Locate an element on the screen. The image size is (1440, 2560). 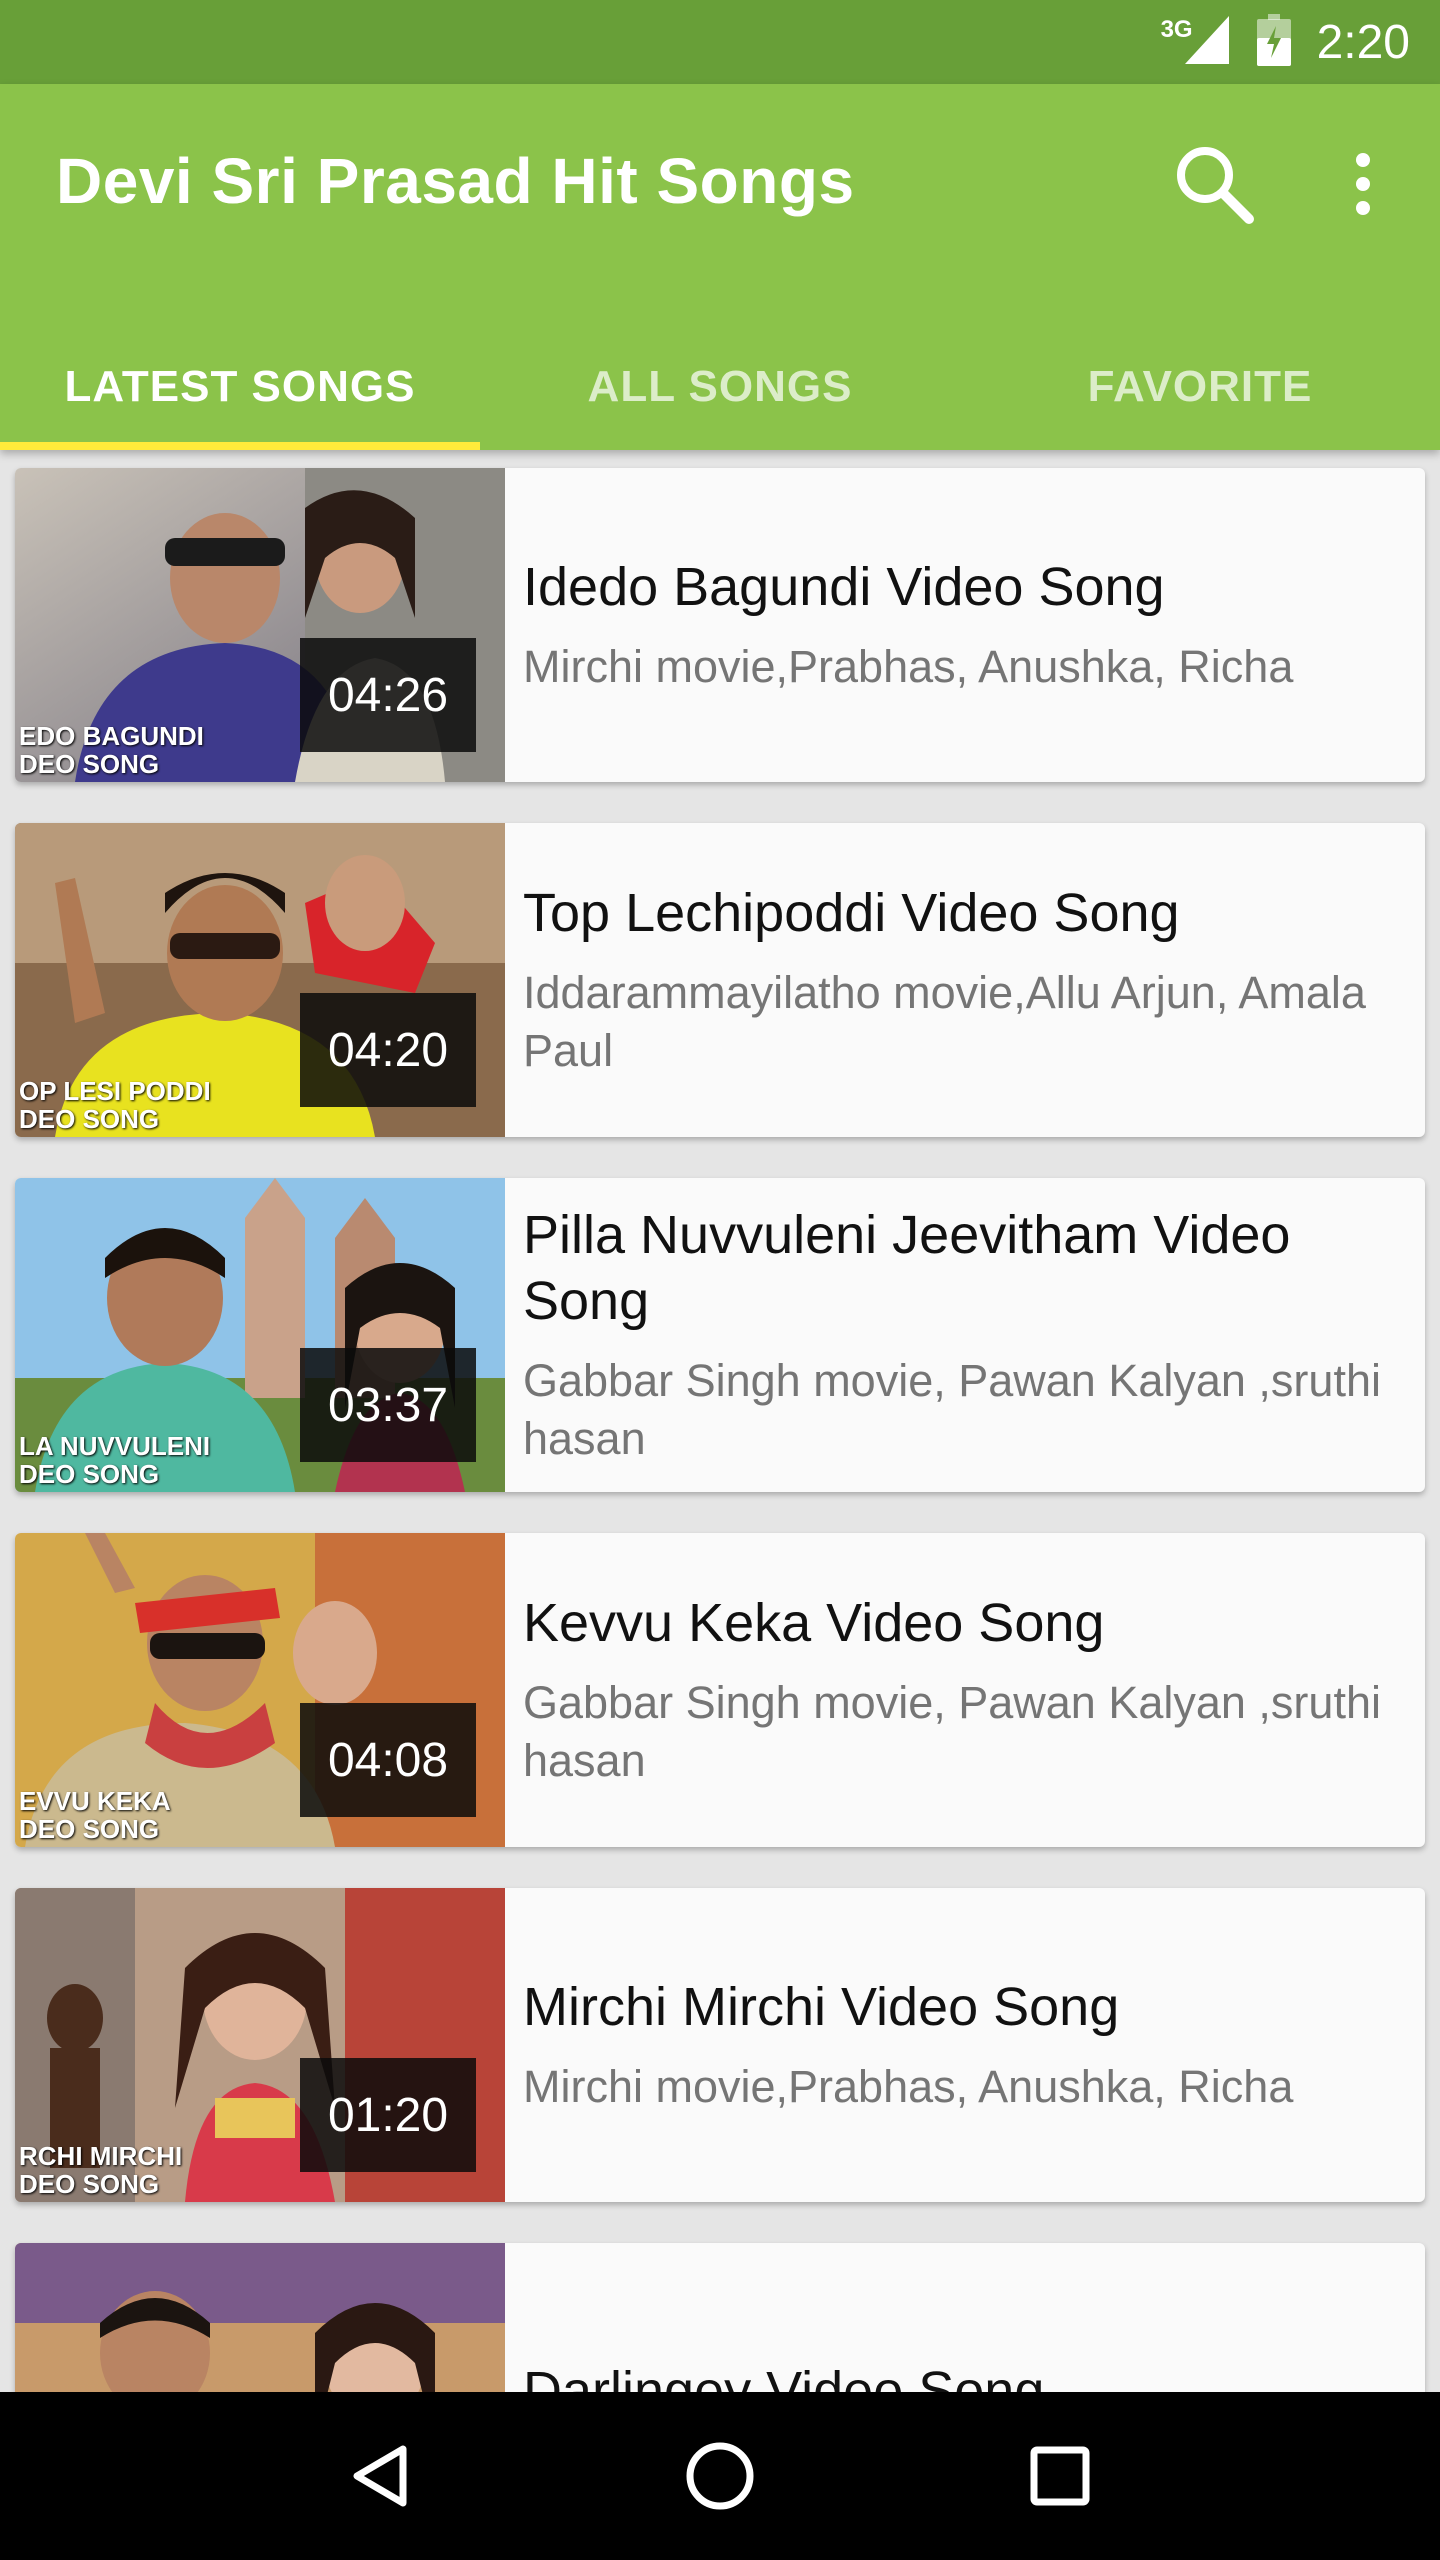
song-title: Pilla Nuvvuleni Jeevitham Video Song is located at coordinates (907, 1268).